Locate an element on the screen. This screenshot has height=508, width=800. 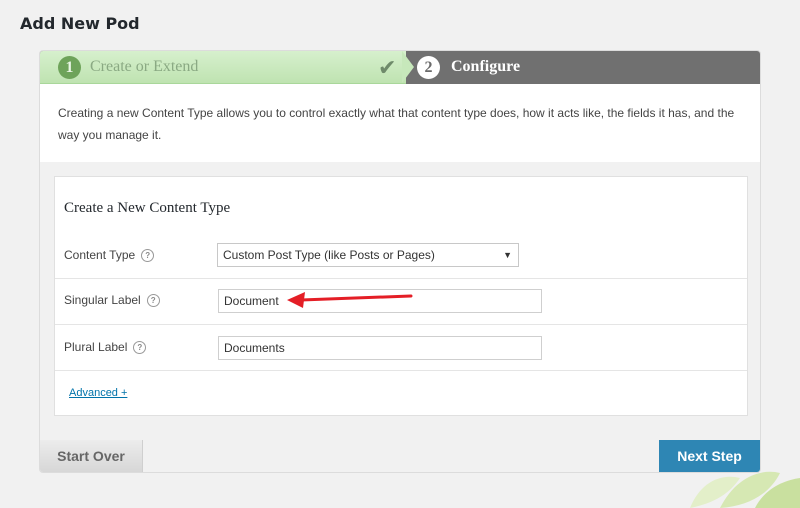
plural-label-value: Documents is located at coordinates (254, 348).